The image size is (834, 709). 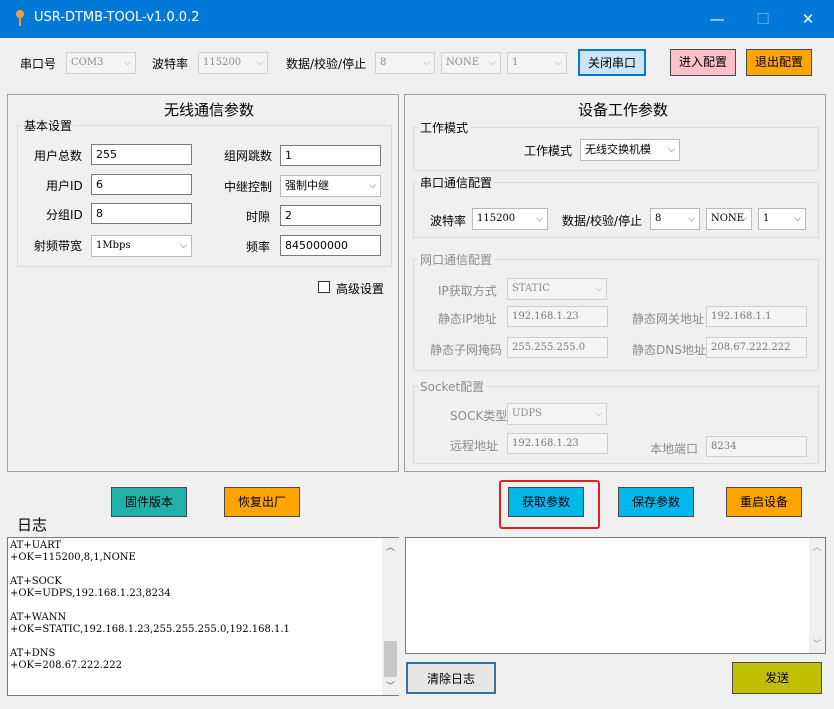 I want to click on wireless-title: 无线通信参数, so click(x=209, y=110).